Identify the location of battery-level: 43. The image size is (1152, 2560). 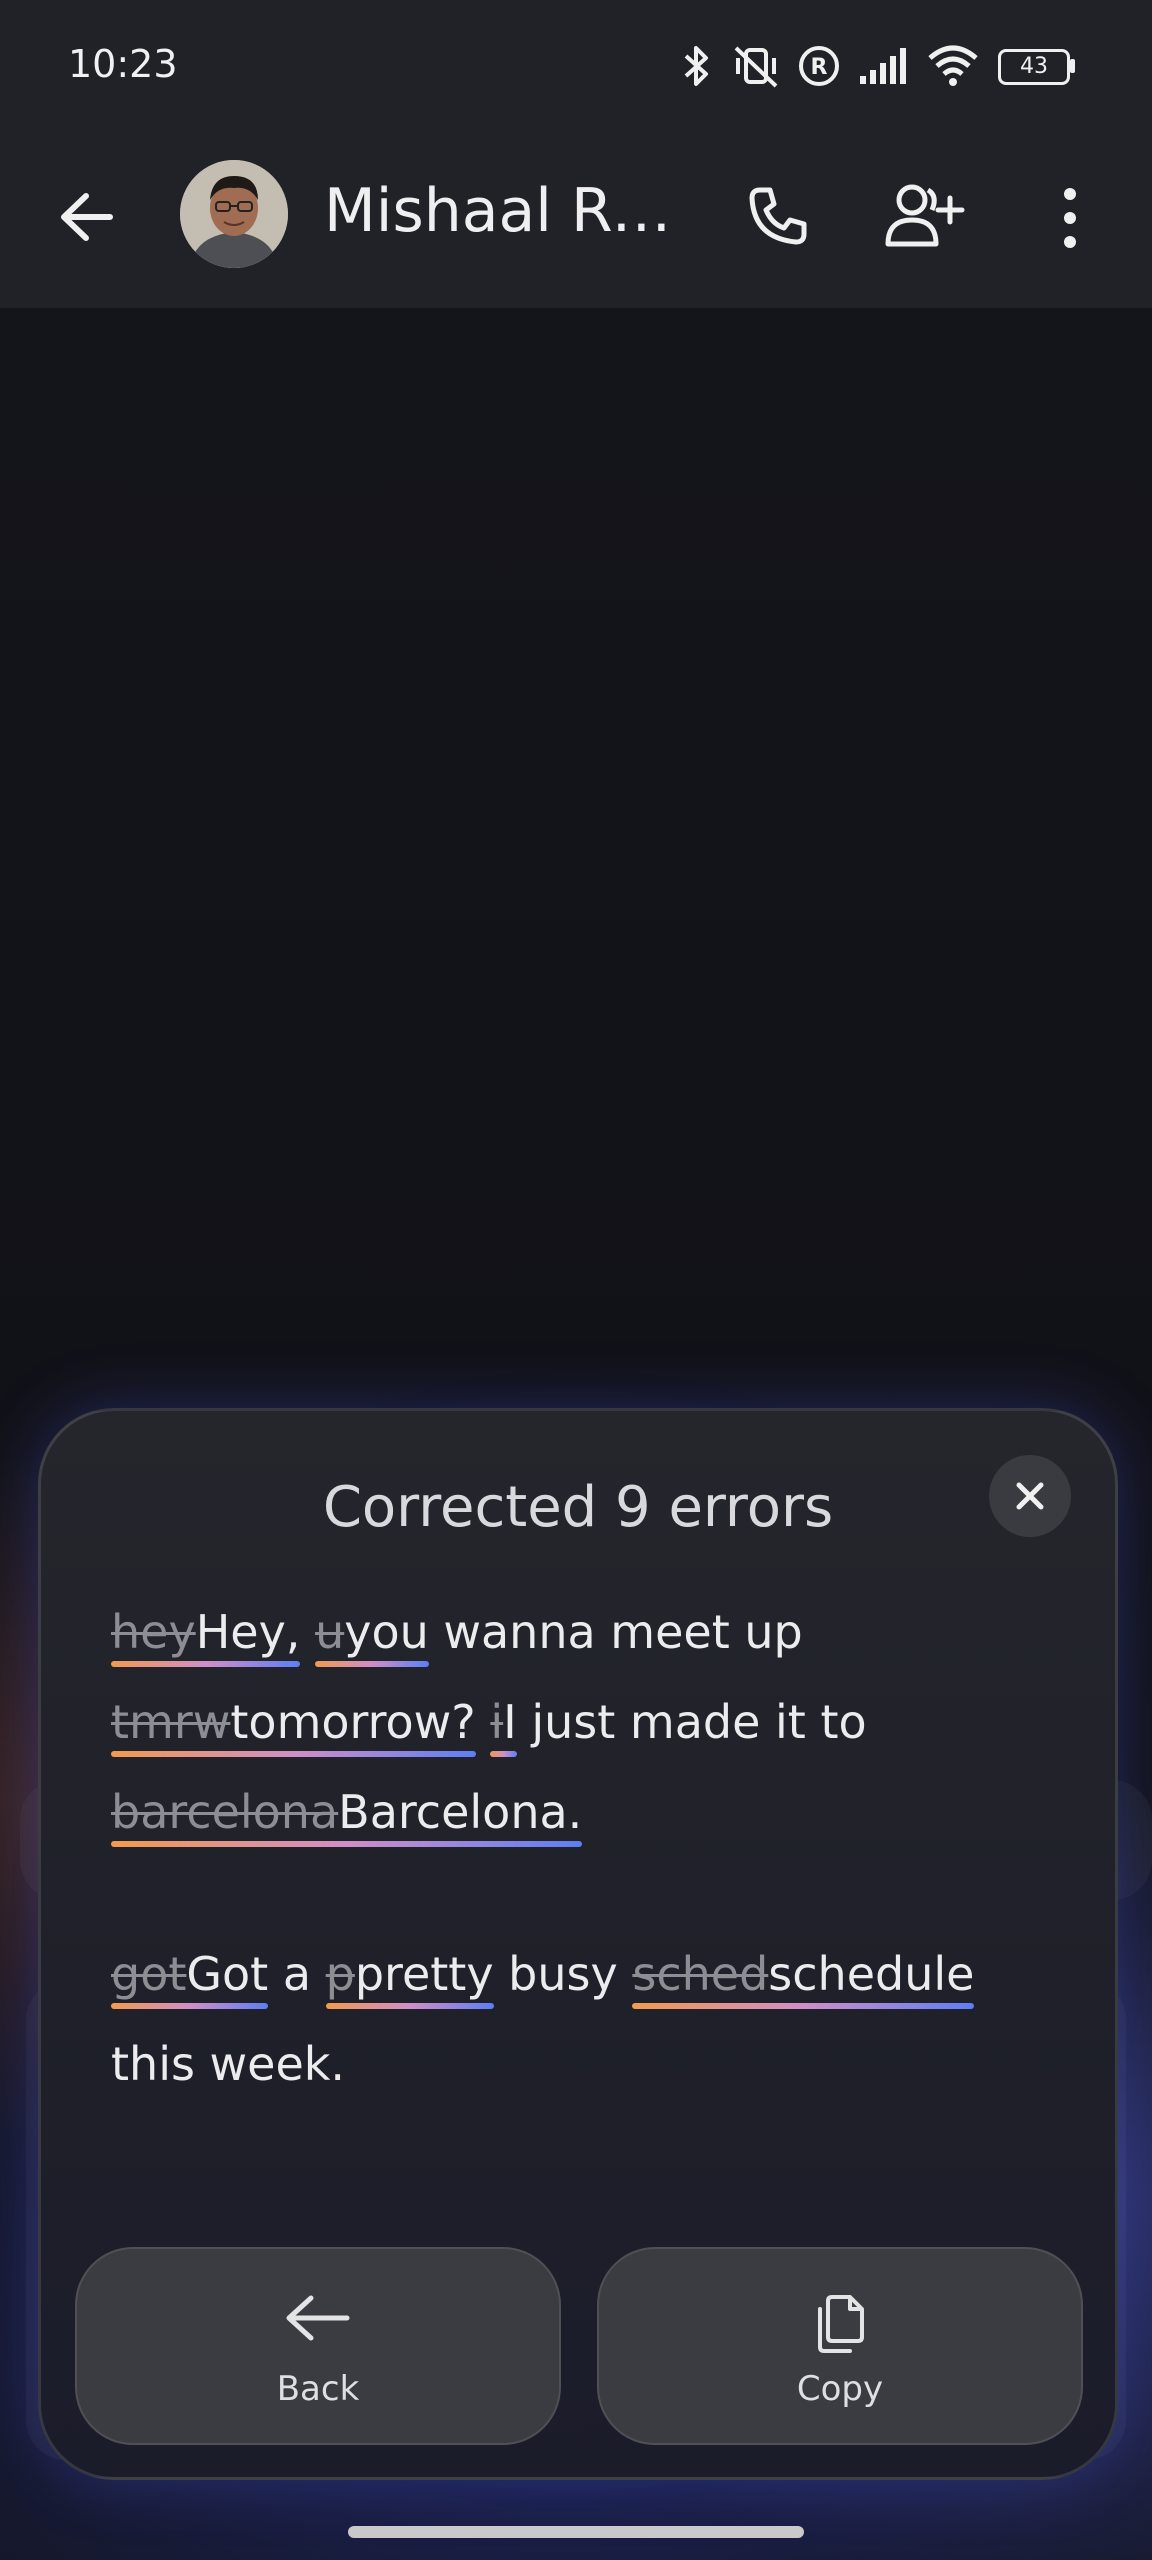
(1034, 66).